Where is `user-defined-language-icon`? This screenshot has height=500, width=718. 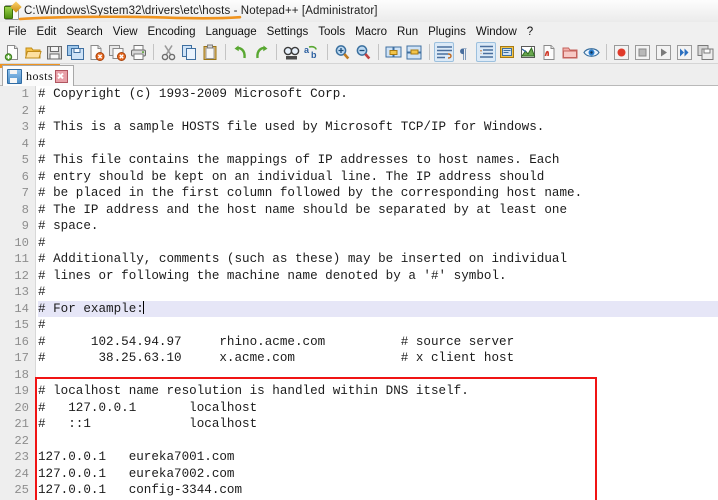 user-defined-language-icon is located at coordinates (507, 52).